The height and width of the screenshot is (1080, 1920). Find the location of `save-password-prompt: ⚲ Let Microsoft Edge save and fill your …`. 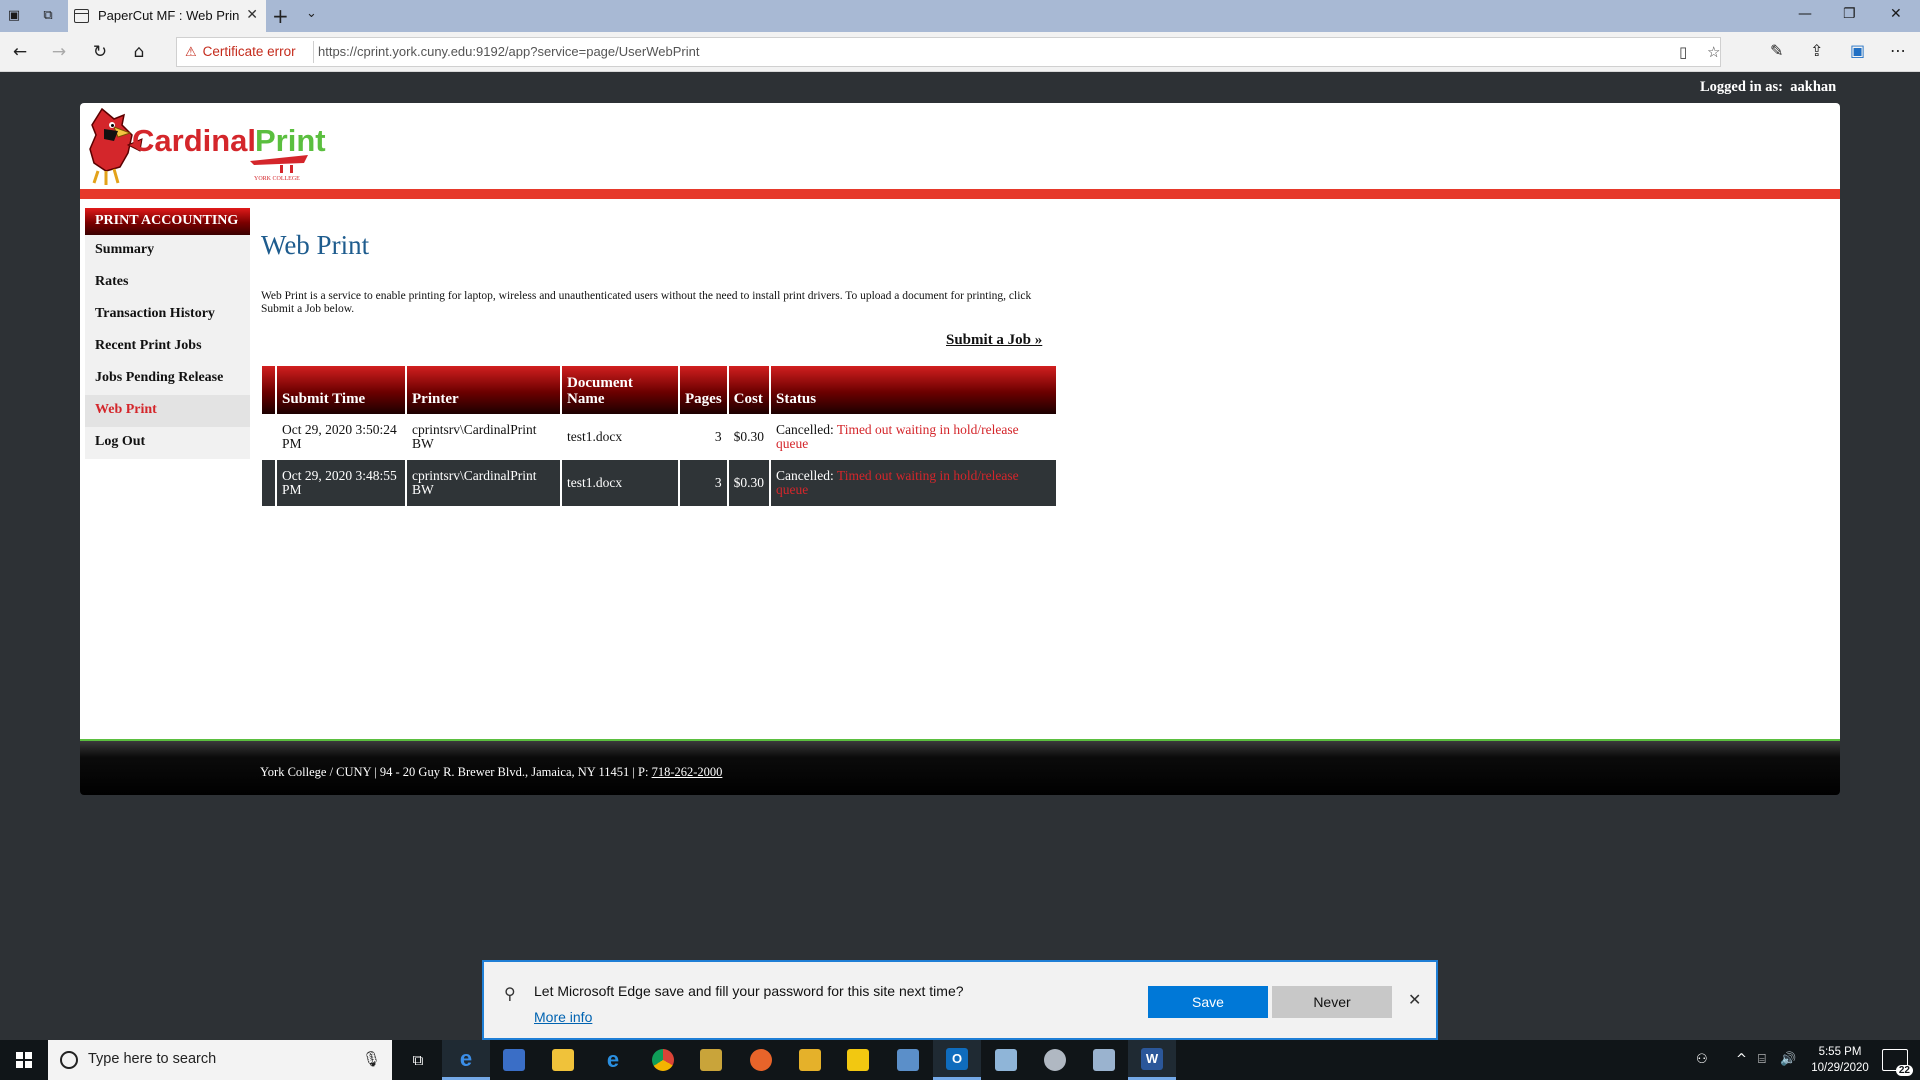

save-password-prompt: ⚲ Let Microsoft Edge save and fill your … is located at coordinates (960, 1000).